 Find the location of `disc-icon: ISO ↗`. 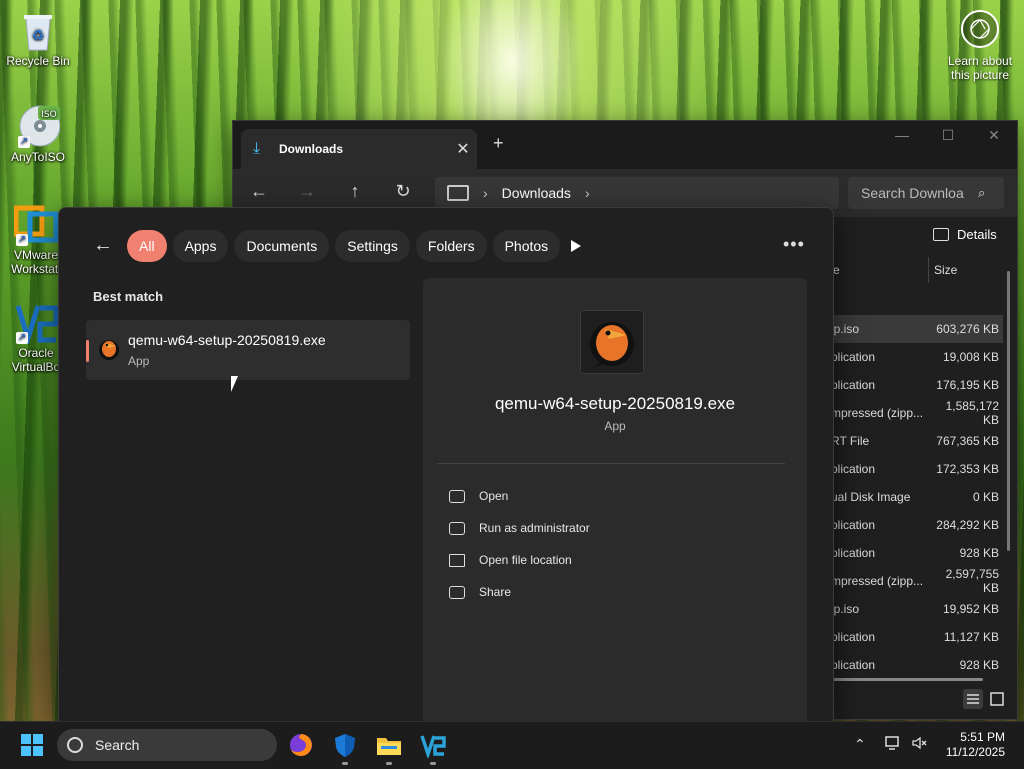

disc-icon: ISO ↗ is located at coordinates (38, 126).